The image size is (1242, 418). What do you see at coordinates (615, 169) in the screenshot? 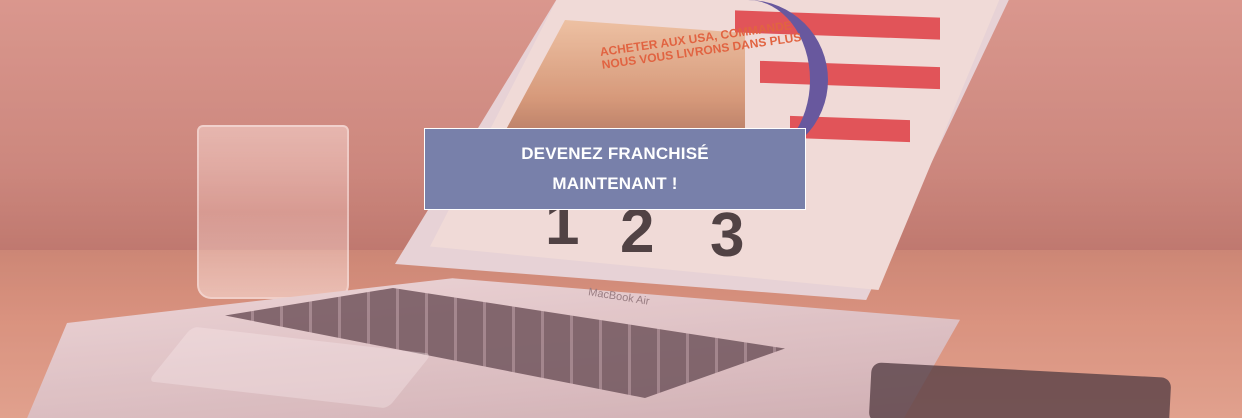
I see `become-franchisee-button: DEVENEZ FRANCHISÉ MAINTENANT !` at bounding box center [615, 169].